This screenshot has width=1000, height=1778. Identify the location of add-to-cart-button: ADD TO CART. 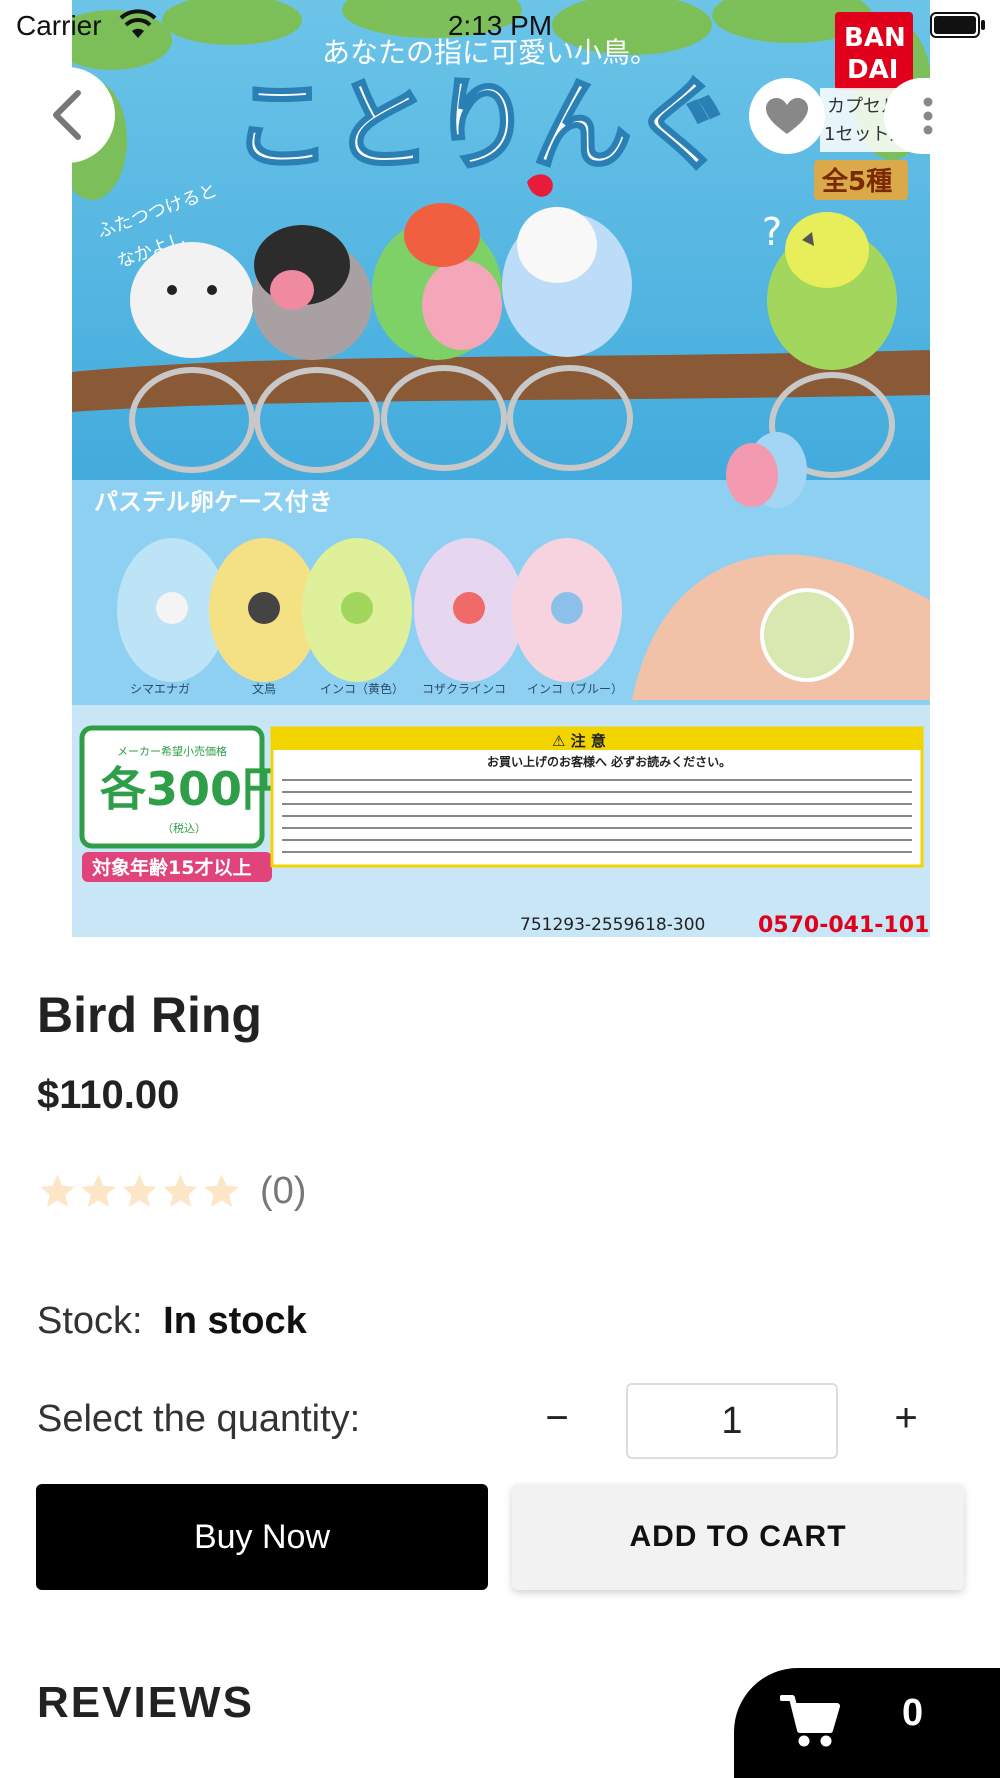
(738, 1537).